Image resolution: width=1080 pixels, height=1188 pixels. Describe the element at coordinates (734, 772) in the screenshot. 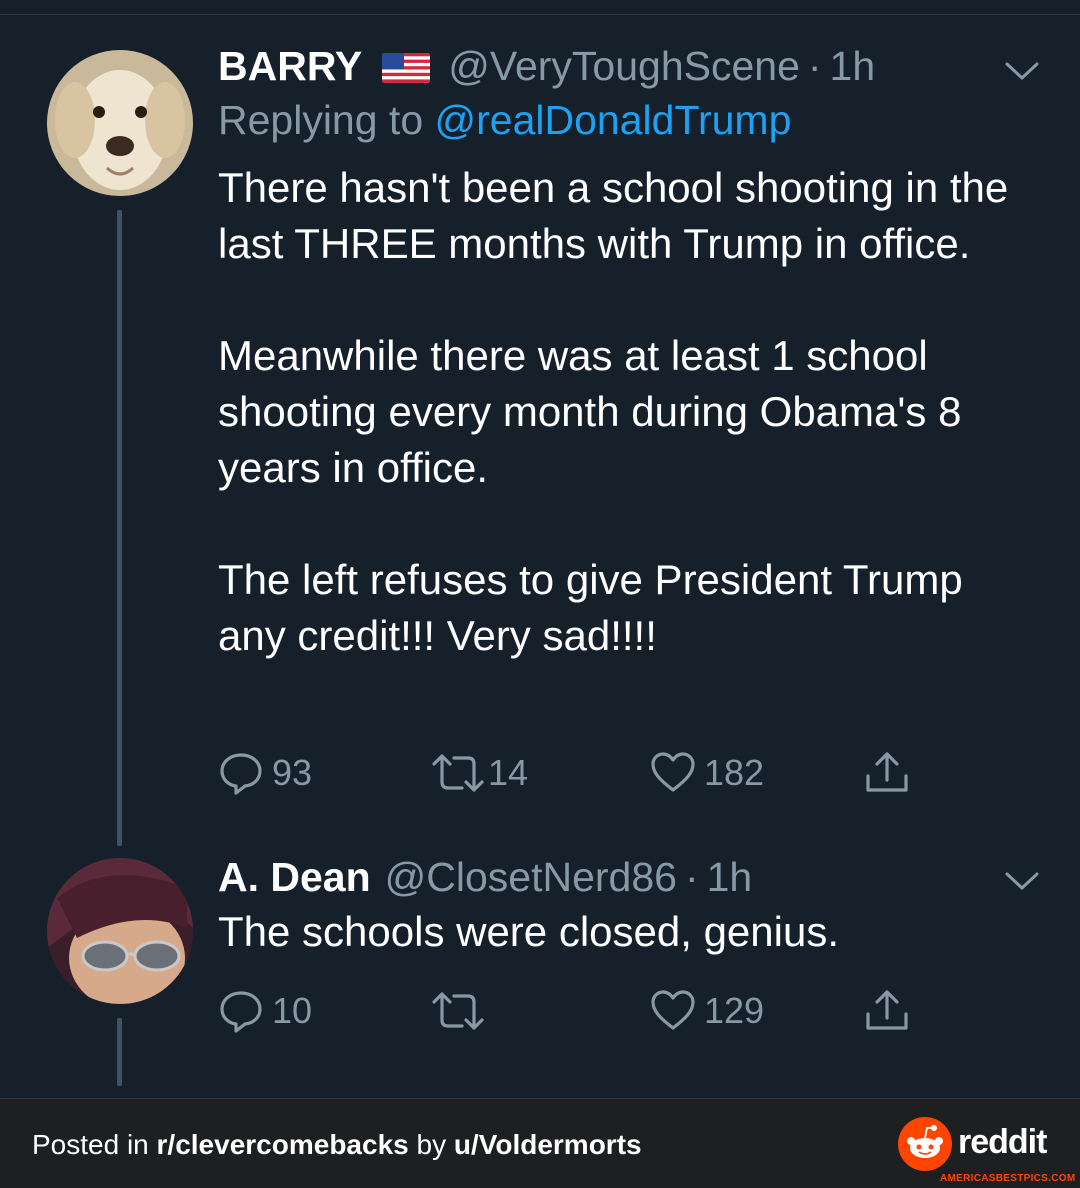

I see `like-count: 182` at that location.